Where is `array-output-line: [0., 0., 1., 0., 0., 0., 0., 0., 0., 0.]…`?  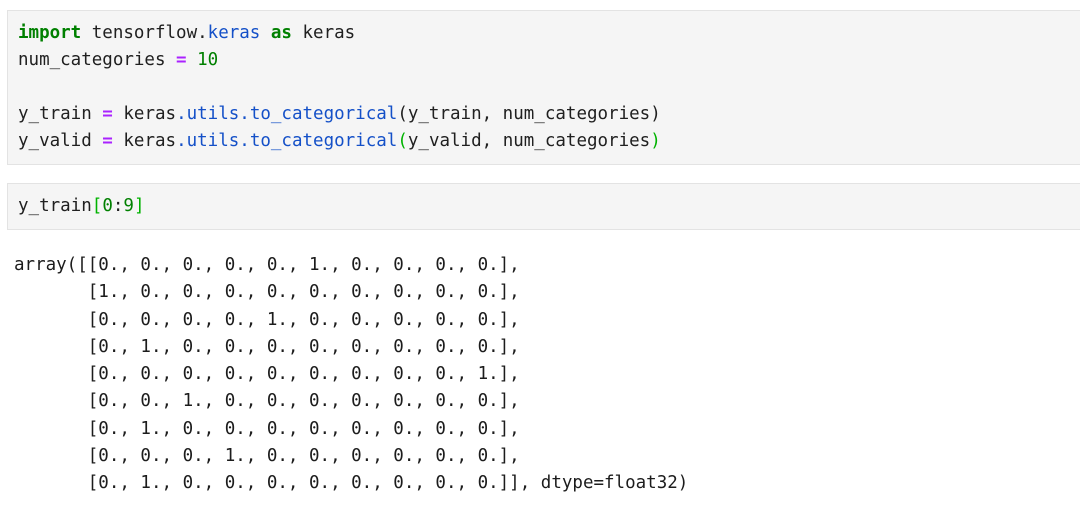
array-output-line: [0., 0., 1., 0., 0., 0., 0., 0., 0., 0.]… is located at coordinates (267, 401).